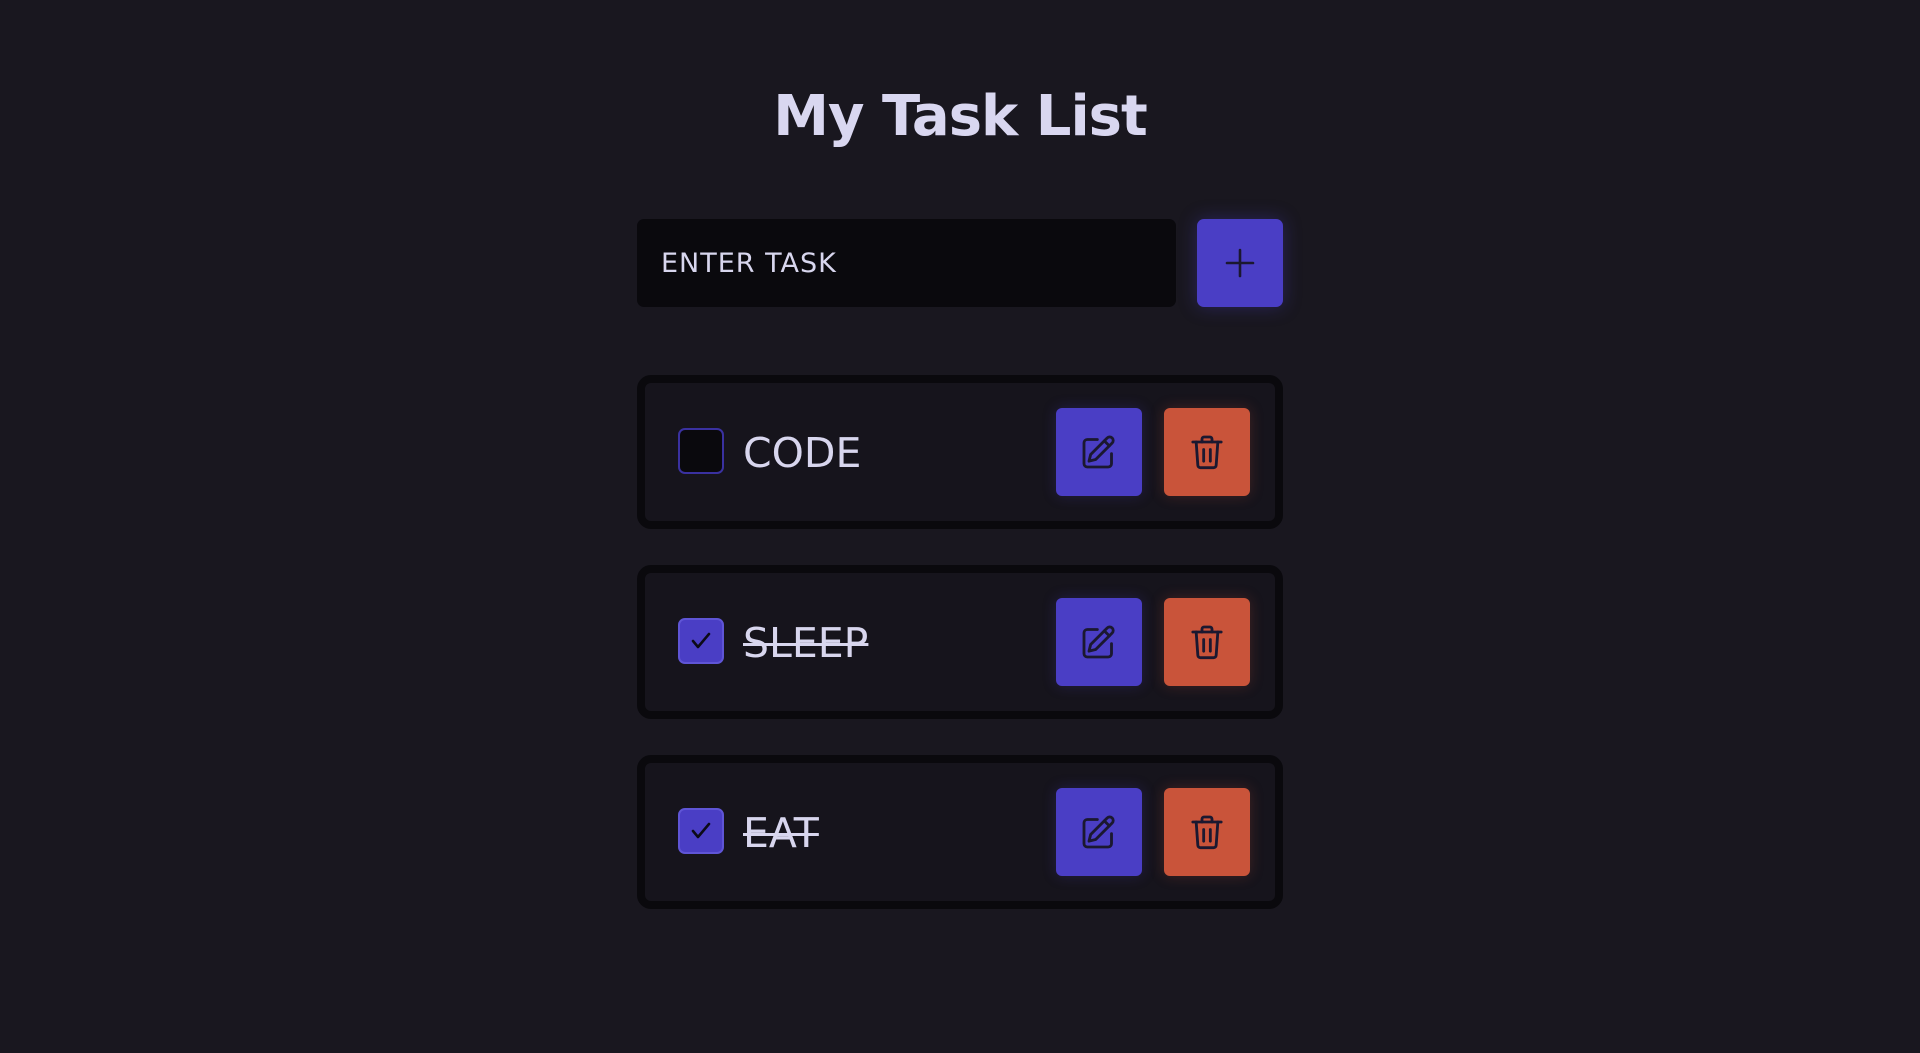 The width and height of the screenshot is (1920, 1053). Describe the element at coordinates (960, 642) in the screenshot. I see `task-item-sleep: SLEEP` at that location.